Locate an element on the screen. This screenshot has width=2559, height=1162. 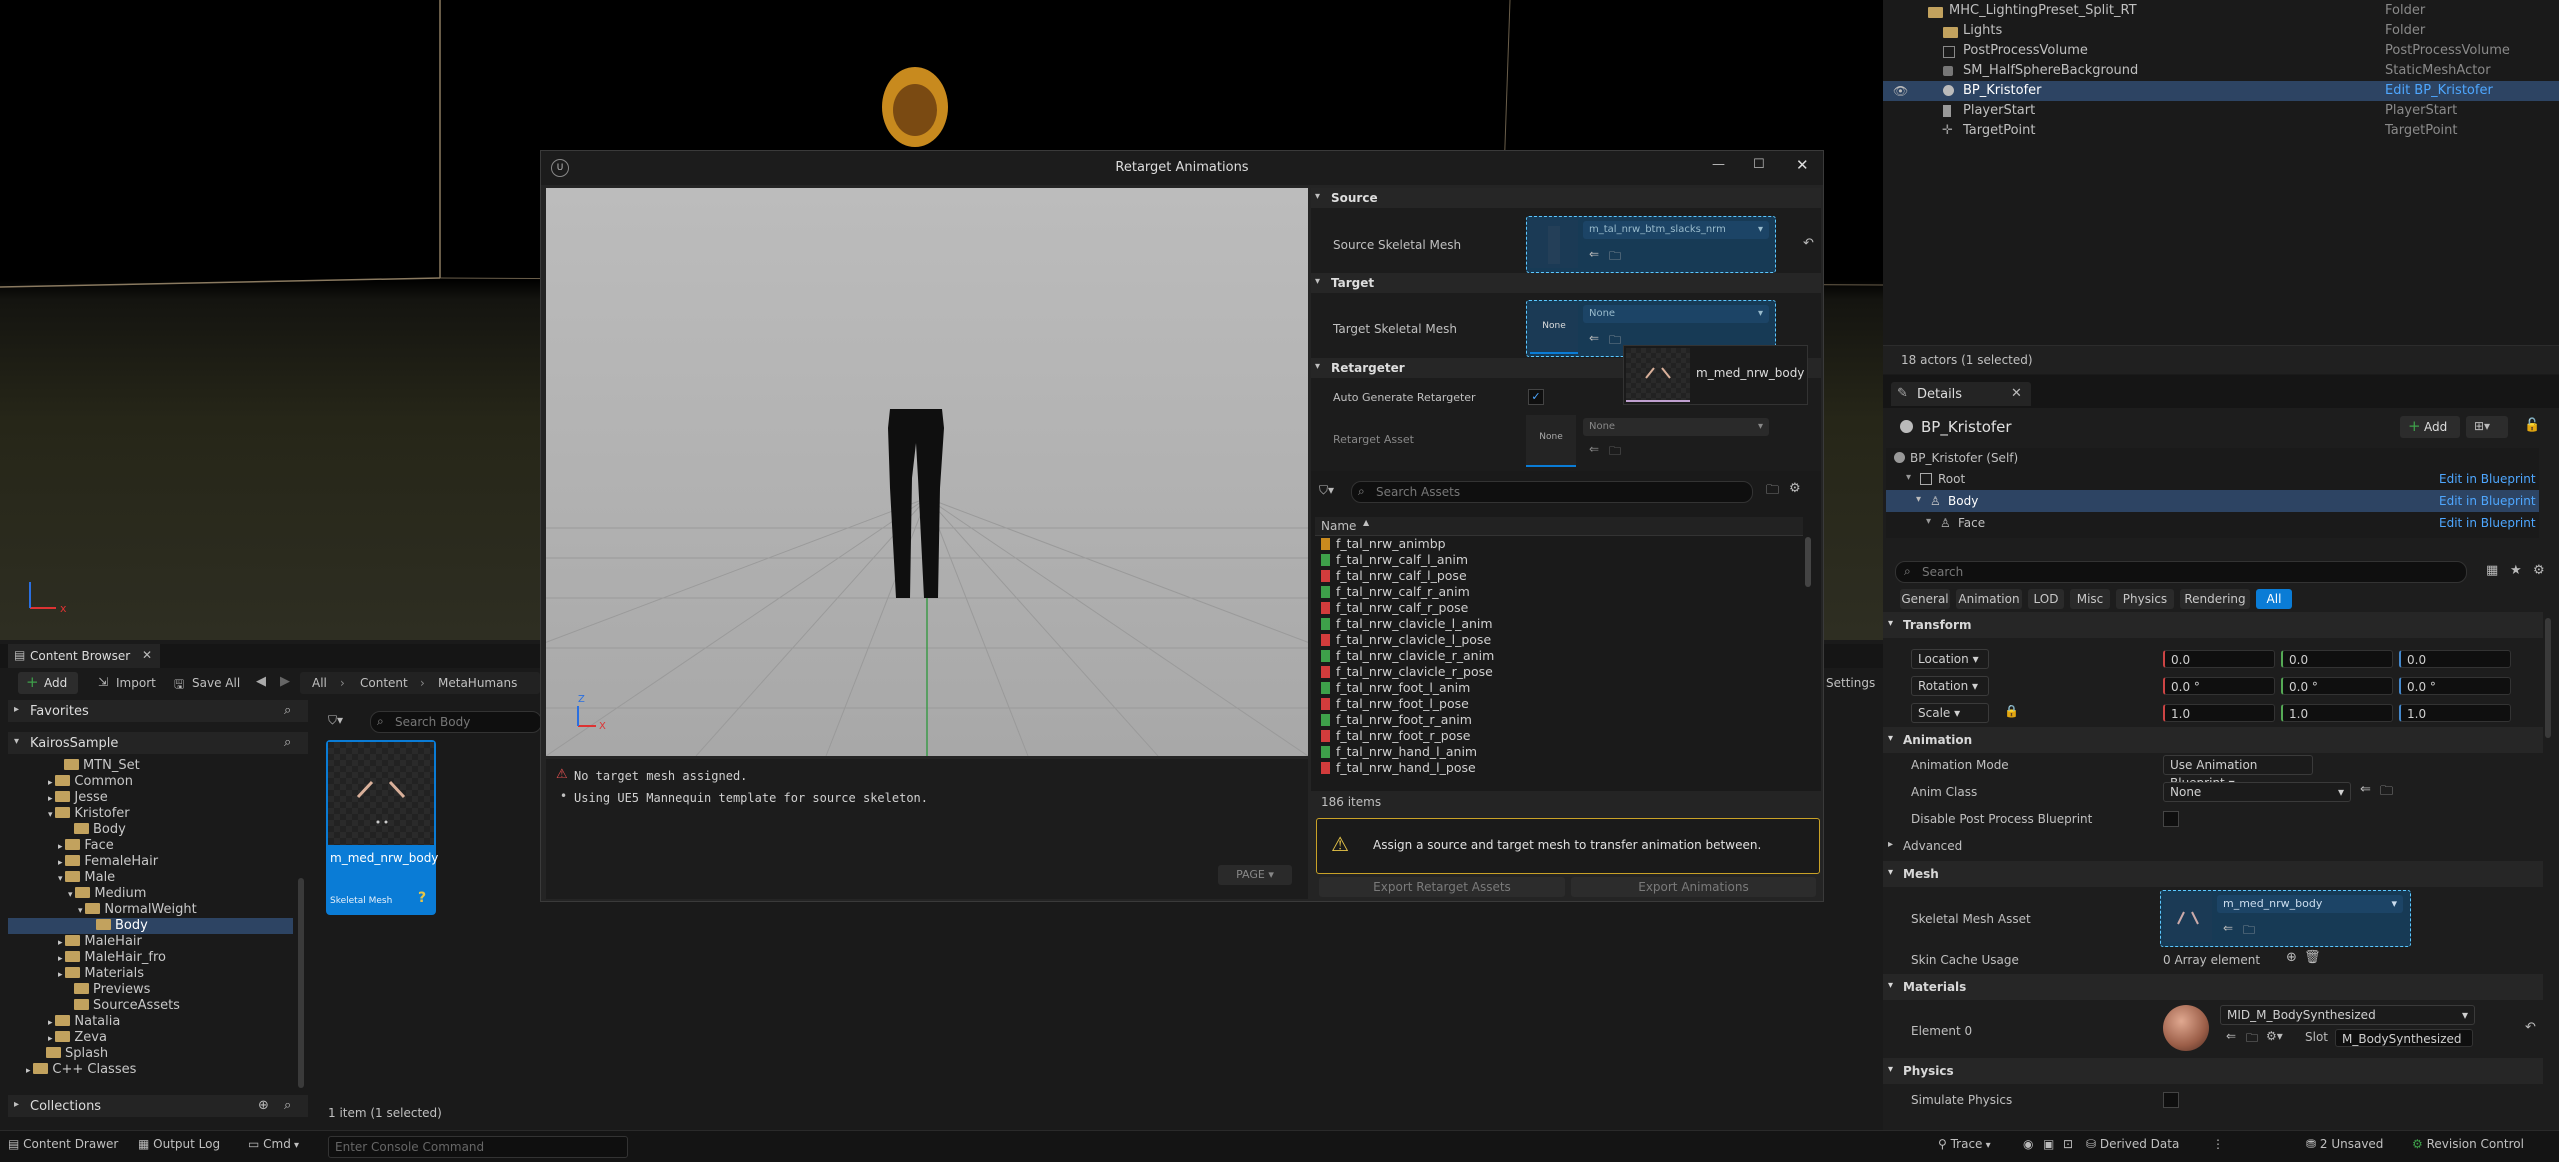
outliner-row: SM_HalfSphereBackground StaticMeshActor is located at coordinates (2221, 71).